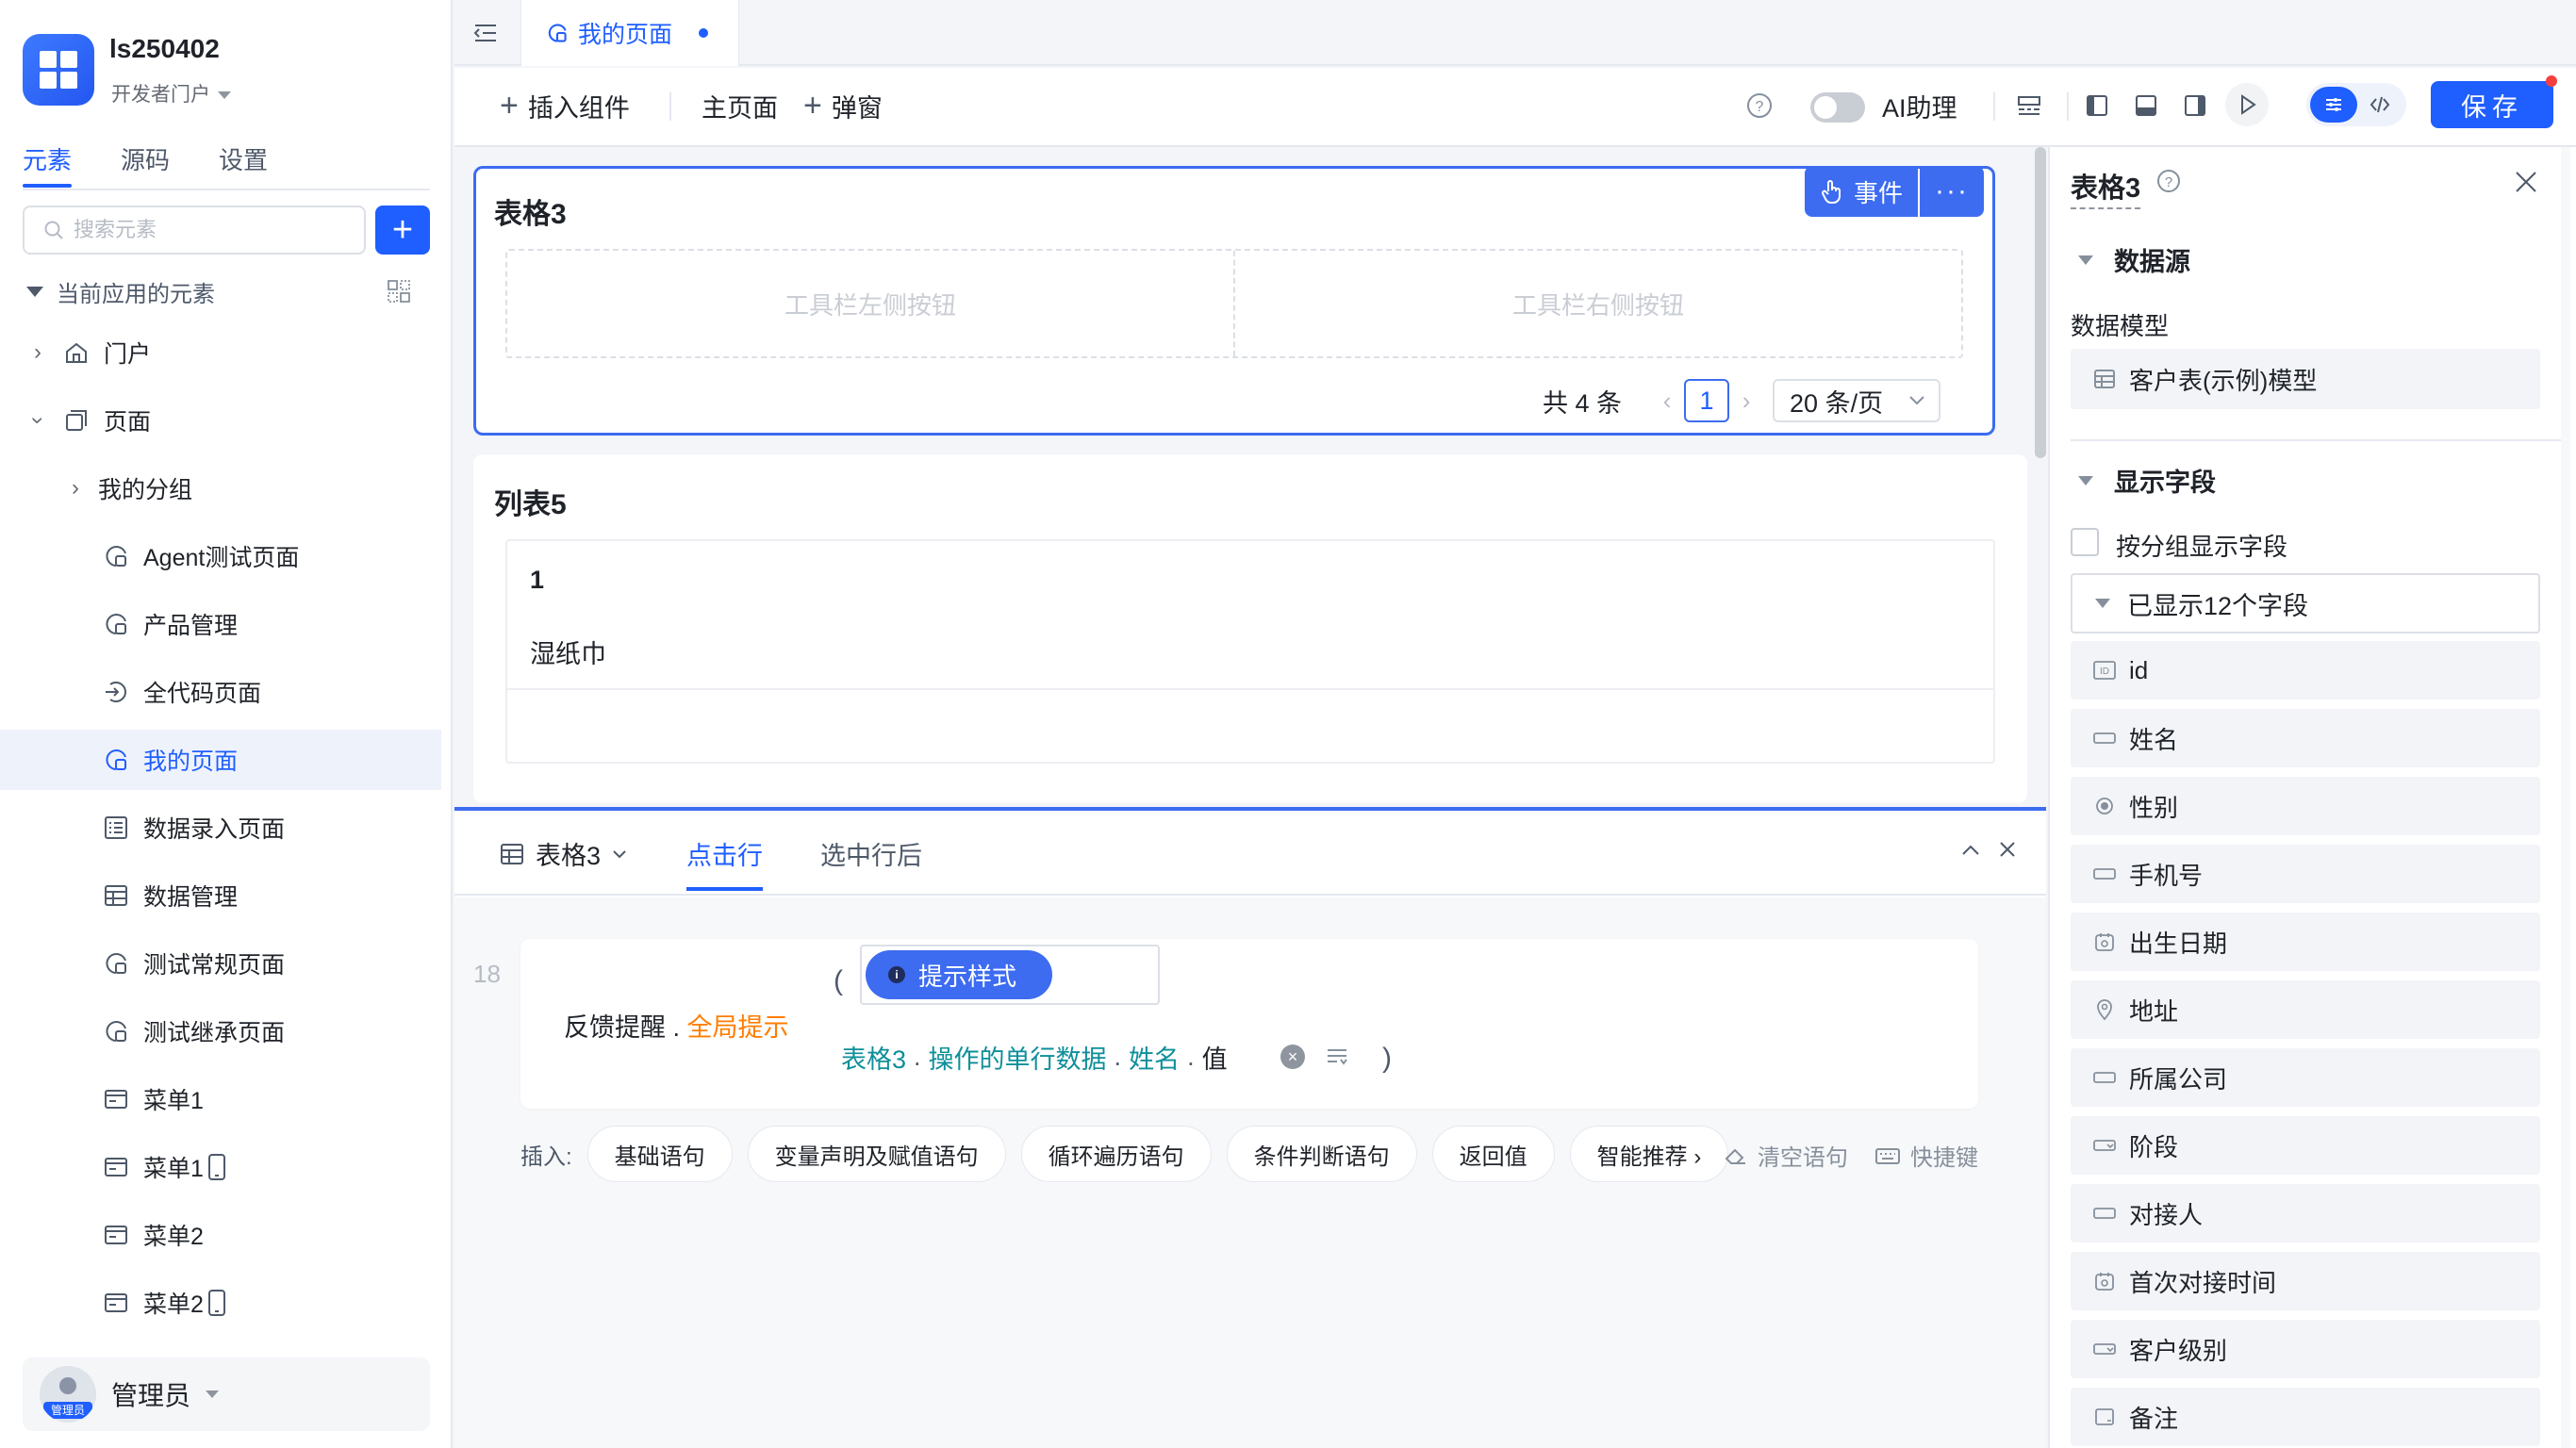  Describe the element at coordinates (220, 1303) in the screenshot. I see `tree-item-menu2-mobile: 菜单2` at that location.